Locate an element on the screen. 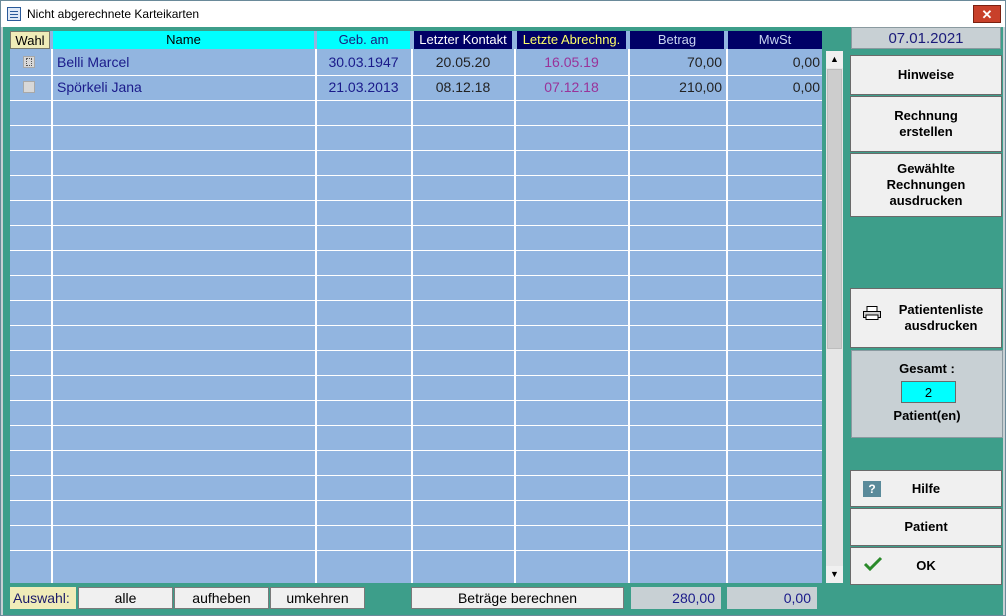 The image size is (1006, 616). print-selected-label-line3: ausdrucken is located at coordinates (926, 200).